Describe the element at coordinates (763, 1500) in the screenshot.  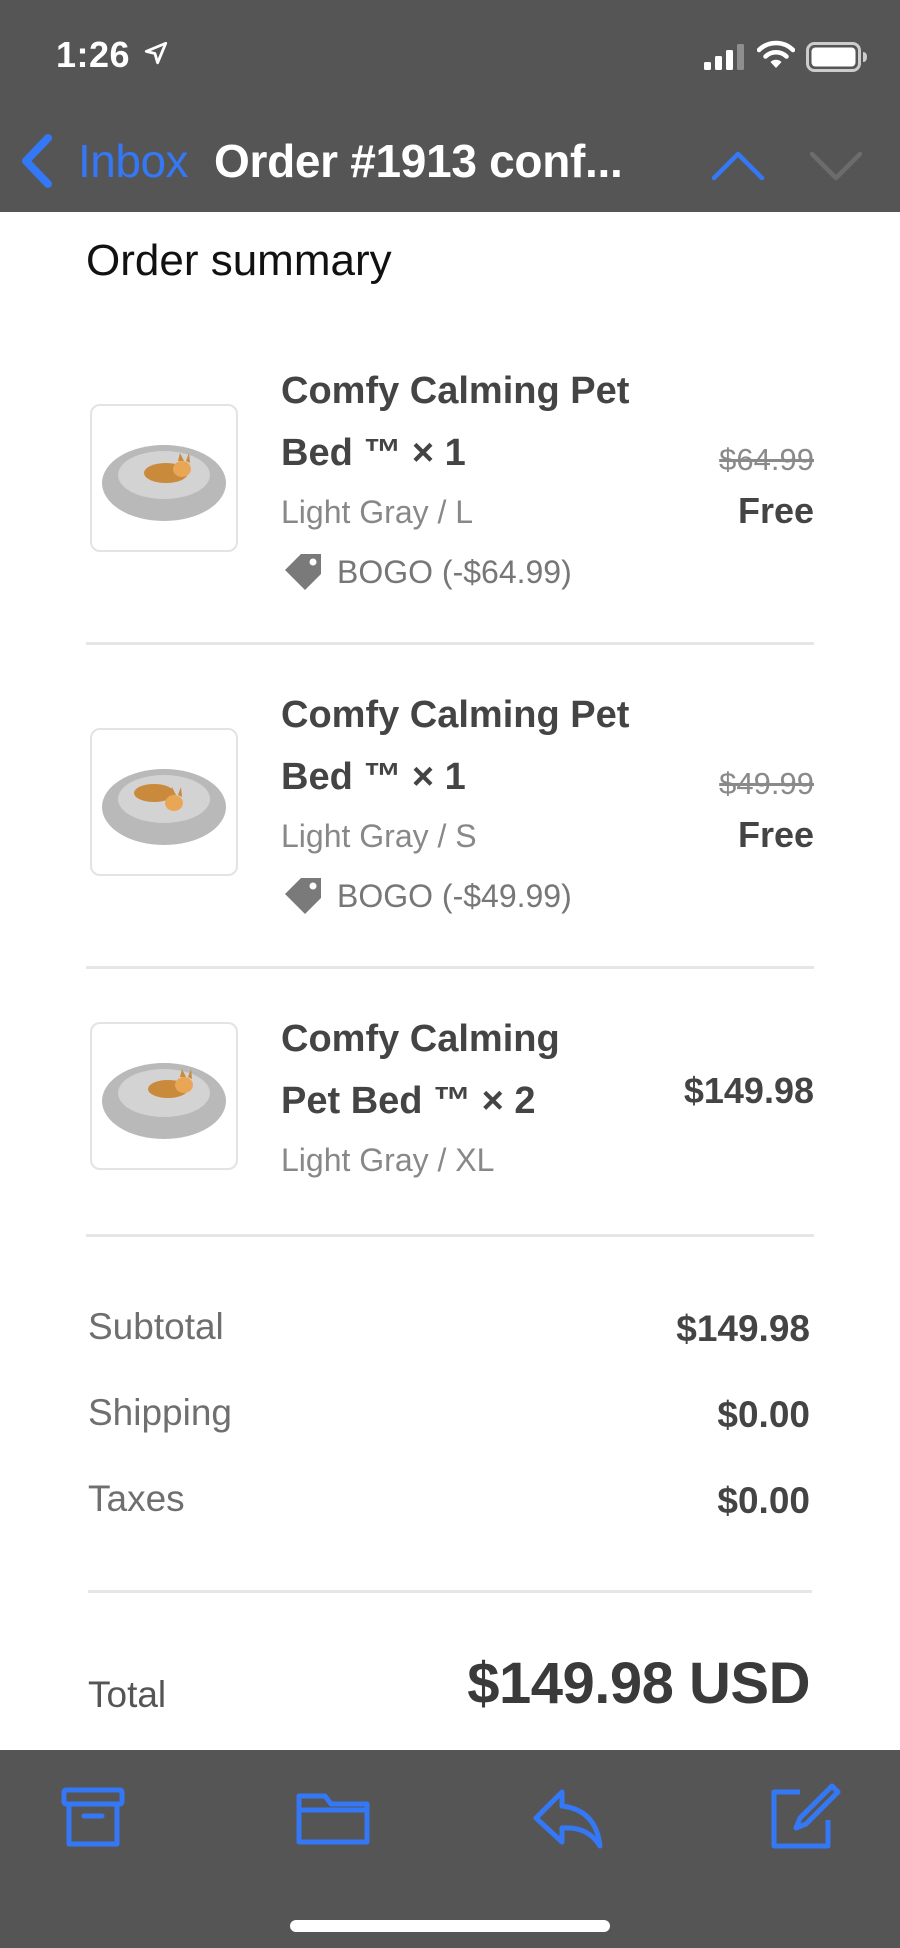
I see `taxes-value: $0.00` at that location.